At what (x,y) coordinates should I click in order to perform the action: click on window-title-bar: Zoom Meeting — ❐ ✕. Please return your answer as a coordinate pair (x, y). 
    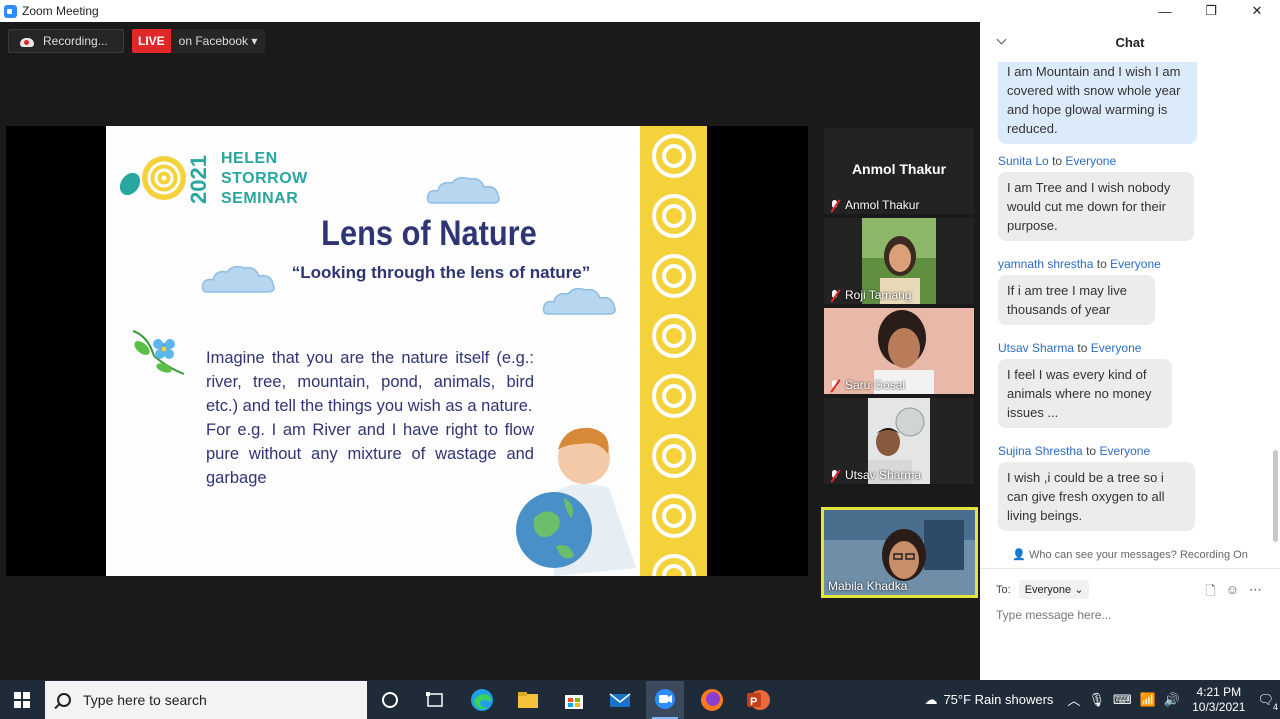
    Looking at the image, I should click on (640, 11).